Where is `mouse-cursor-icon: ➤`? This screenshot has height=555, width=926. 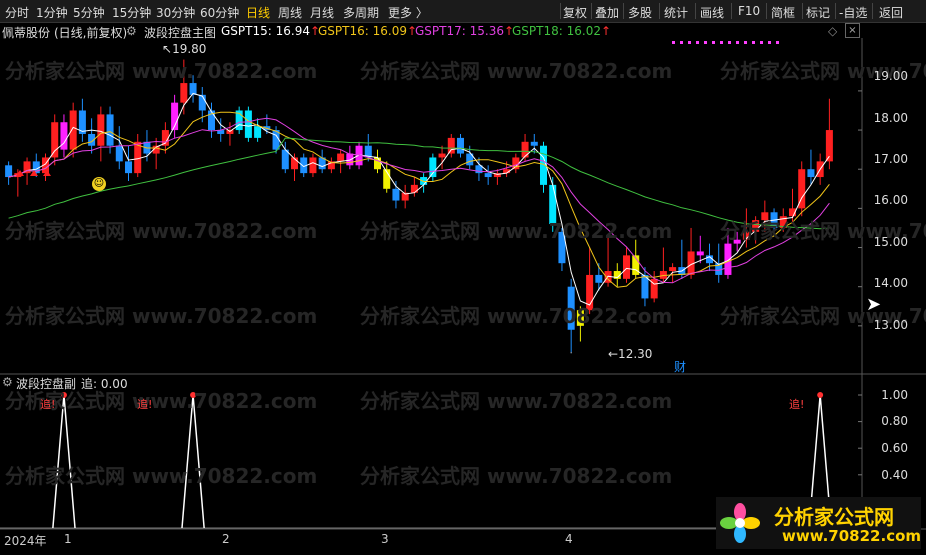 mouse-cursor-icon: ➤ is located at coordinates (874, 304).